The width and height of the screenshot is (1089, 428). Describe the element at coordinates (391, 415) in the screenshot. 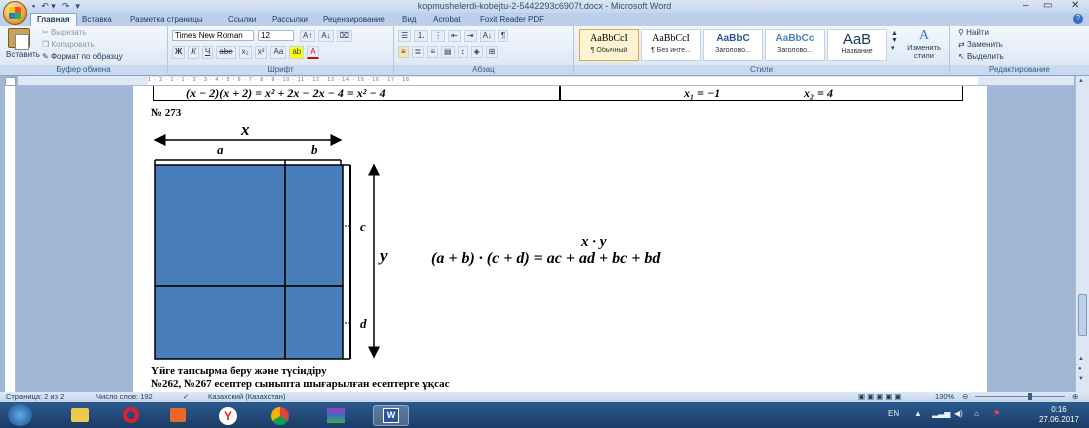

I see `taskbar-word: W` at that location.